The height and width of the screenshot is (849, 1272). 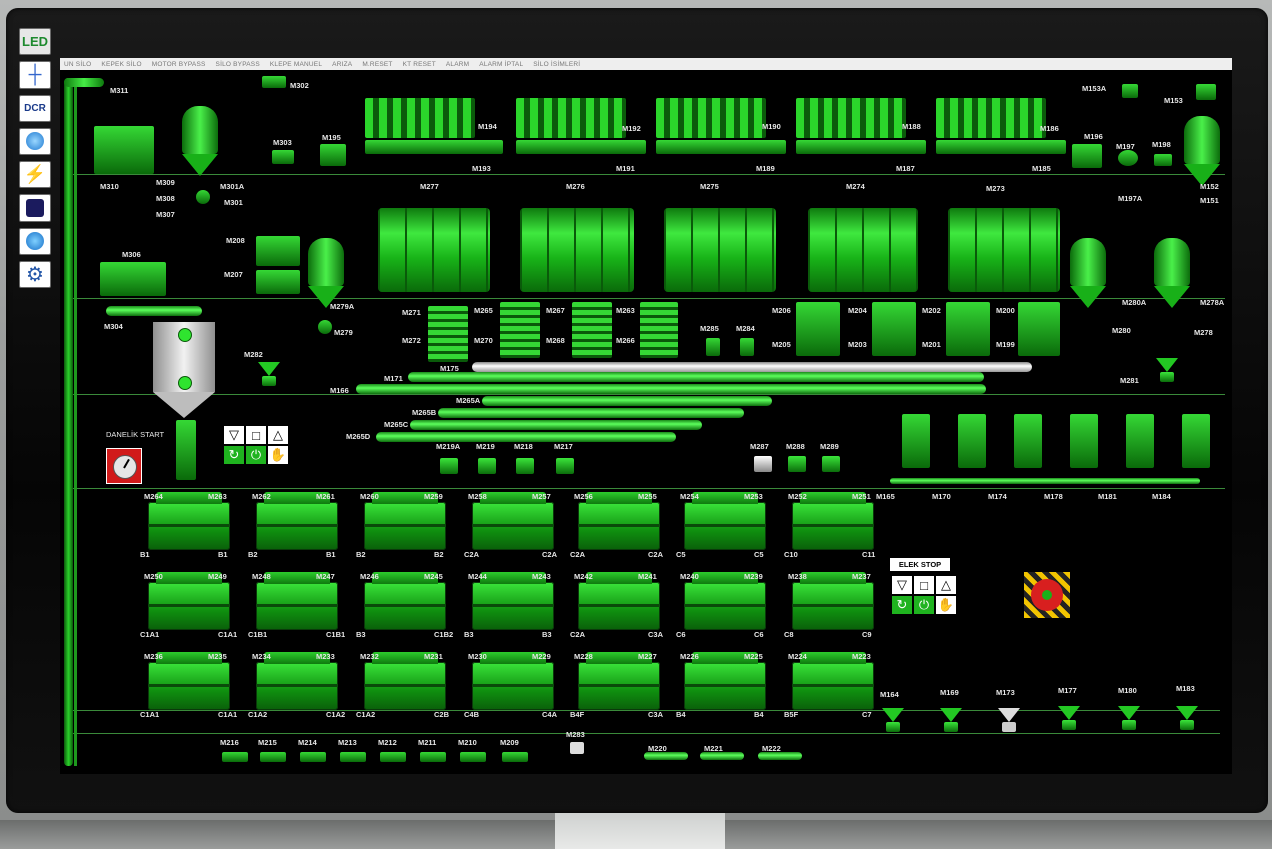 I want to click on fan-unit, so click(x=1128, y=158).